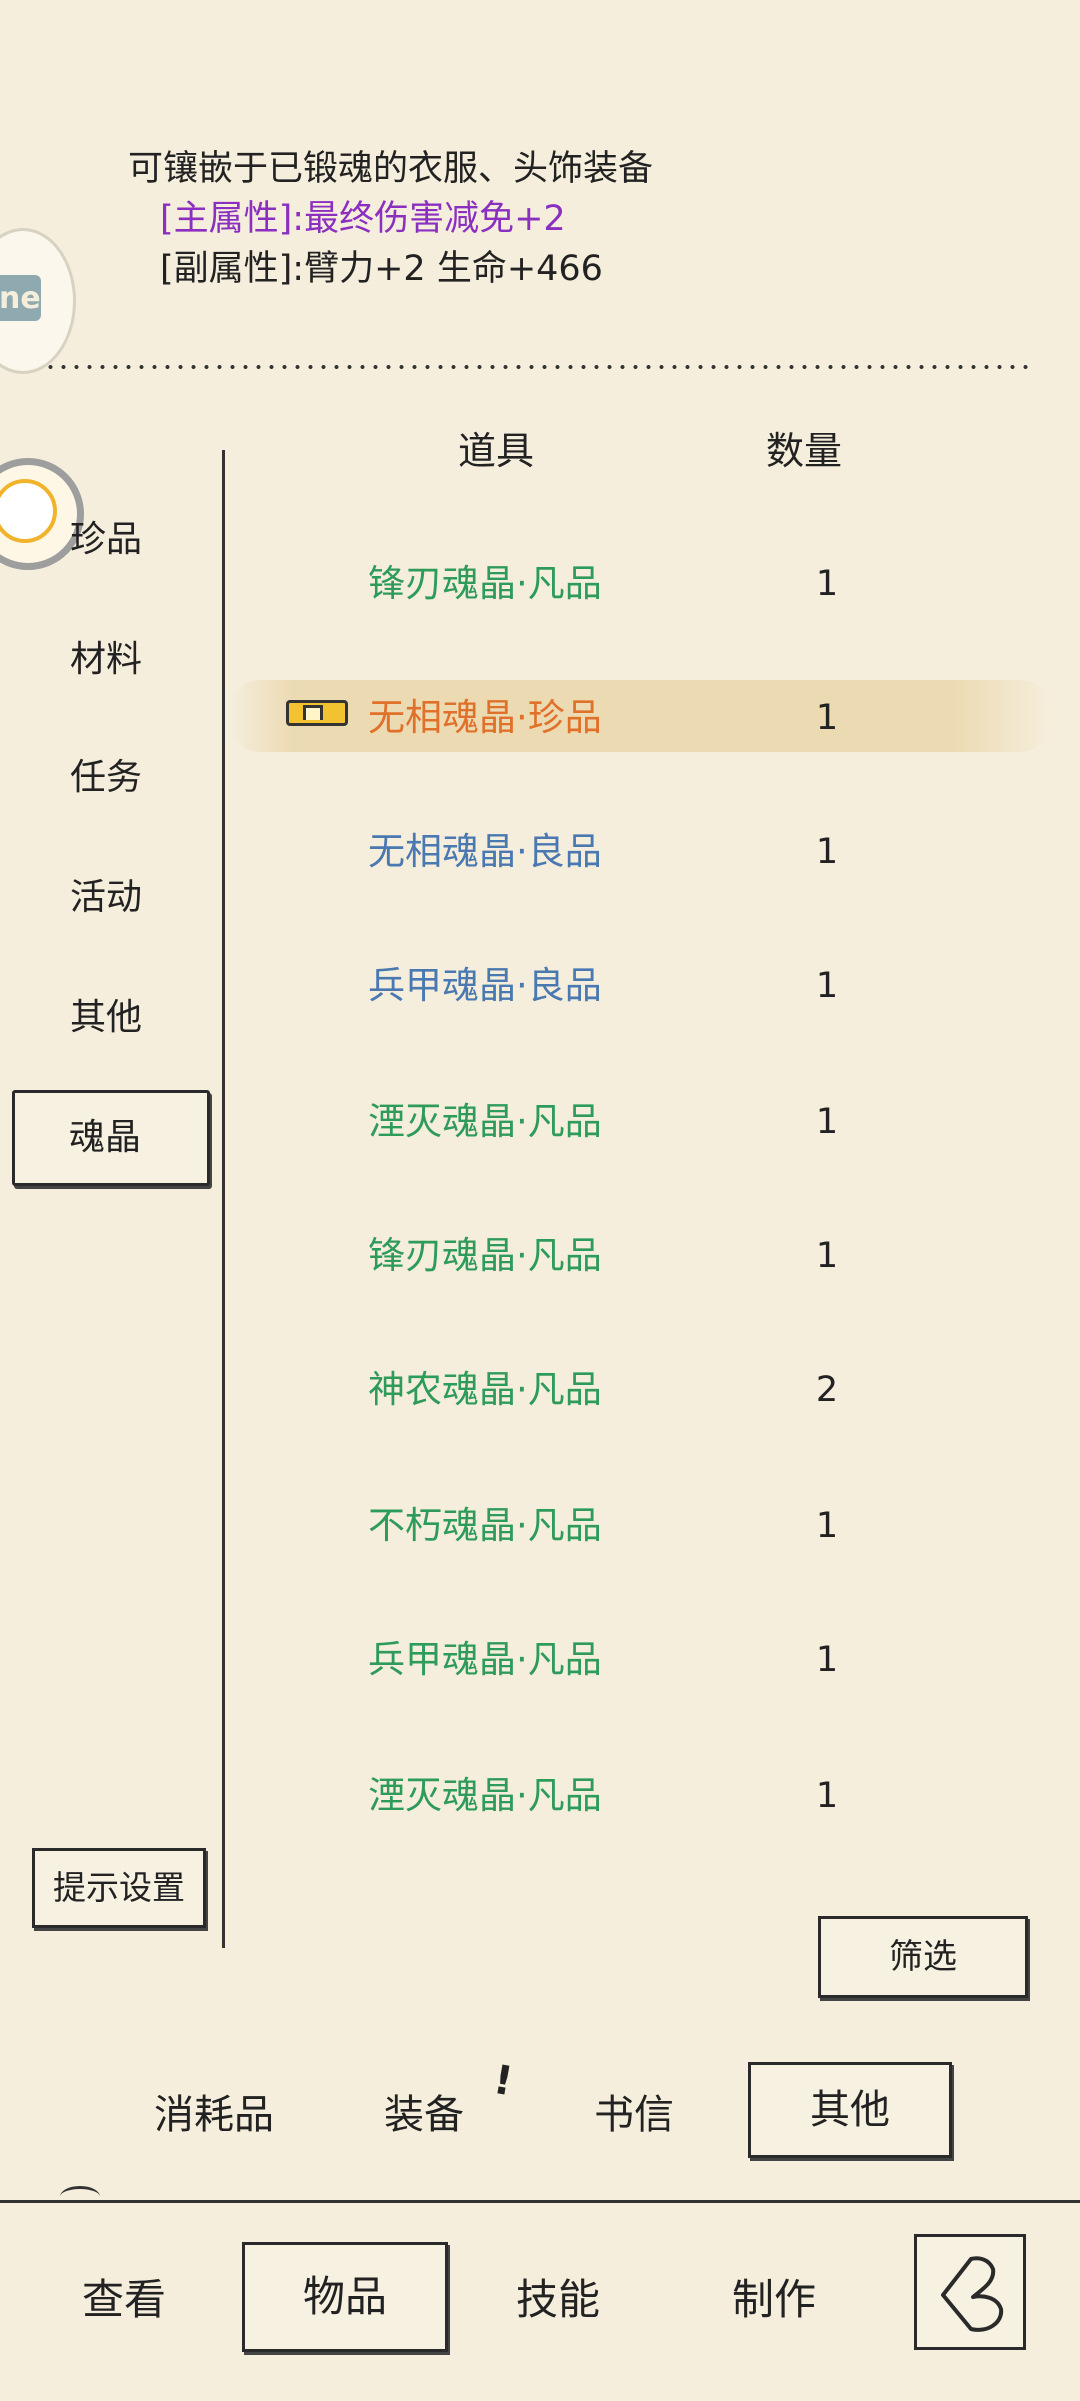 Image resolution: width=1080 pixels, height=2401 pixels. What do you see at coordinates (640, 718) in the screenshot?
I see `item-row-selected: 无相魂晶·珍品 1` at bounding box center [640, 718].